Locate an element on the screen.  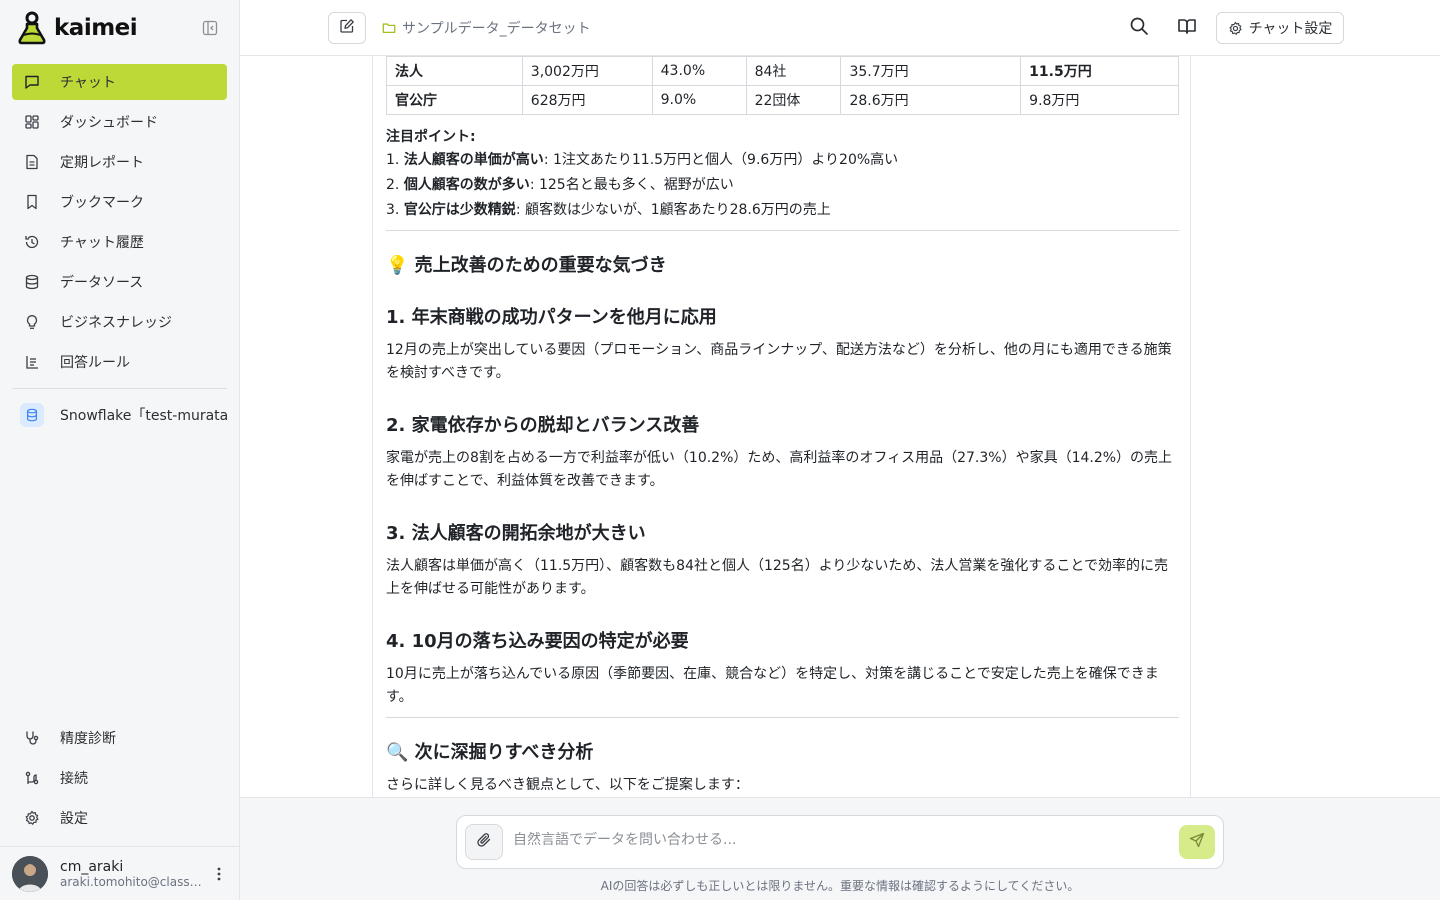
sidebar-item-dashboard: ダッシュボード is located at coordinates (119, 122).